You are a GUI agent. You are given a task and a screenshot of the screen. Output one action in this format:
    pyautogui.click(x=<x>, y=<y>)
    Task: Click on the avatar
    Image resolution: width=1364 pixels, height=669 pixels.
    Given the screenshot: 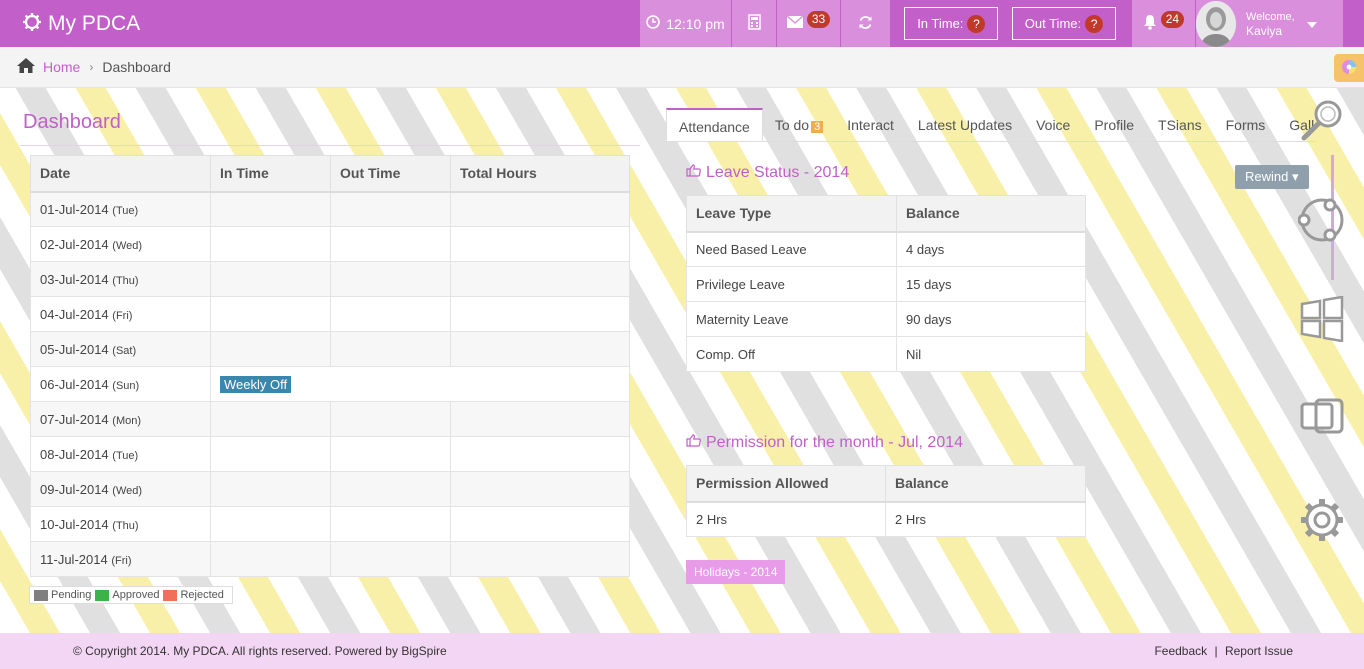 What is the action you would take?
    pyautogui.click(x=1216, y=23)
    